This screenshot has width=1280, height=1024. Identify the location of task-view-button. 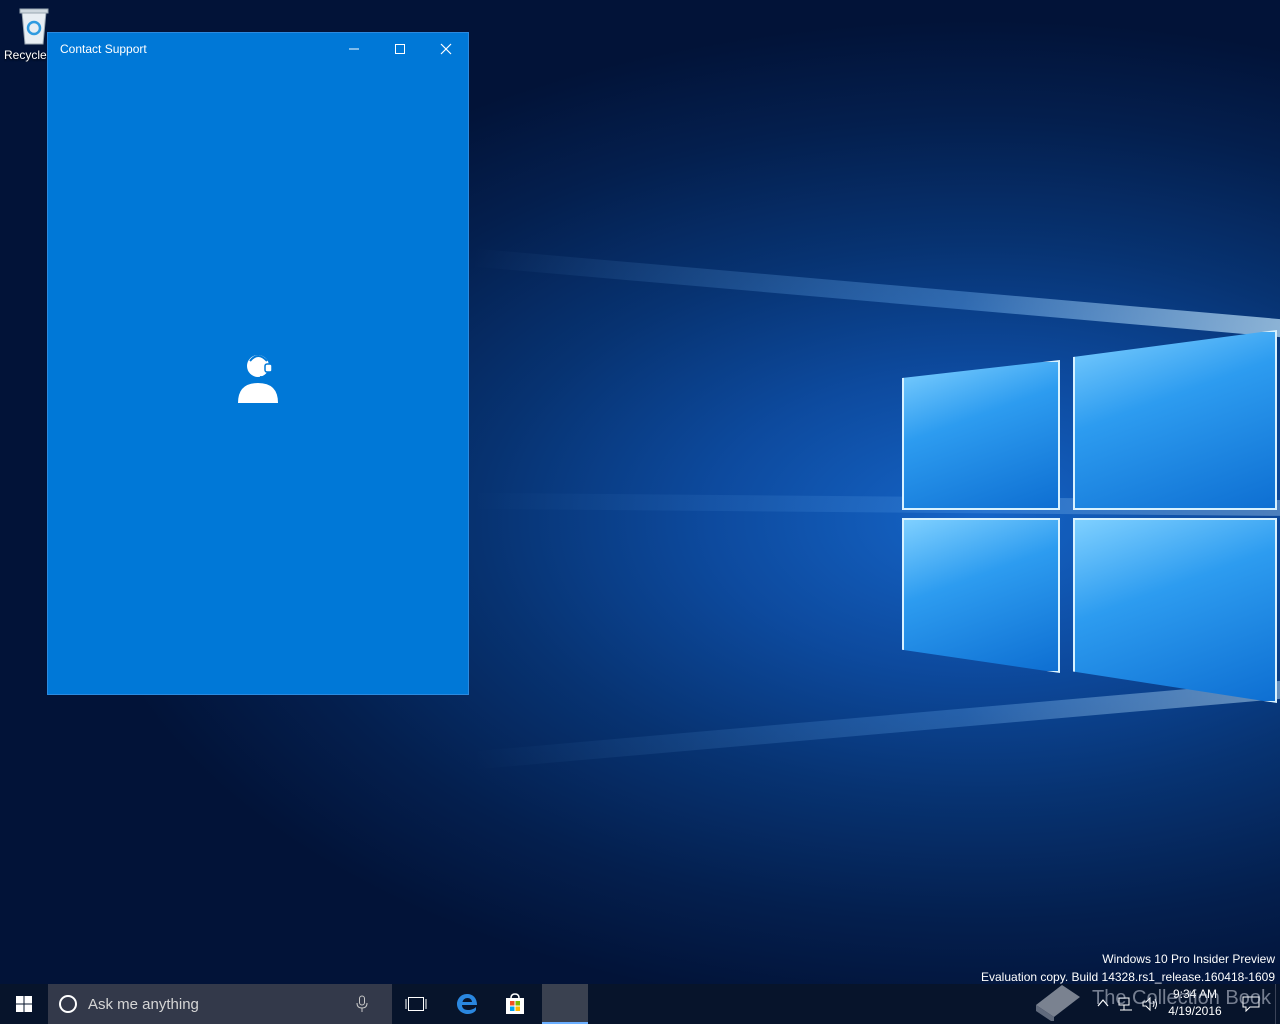
(416, 1004).